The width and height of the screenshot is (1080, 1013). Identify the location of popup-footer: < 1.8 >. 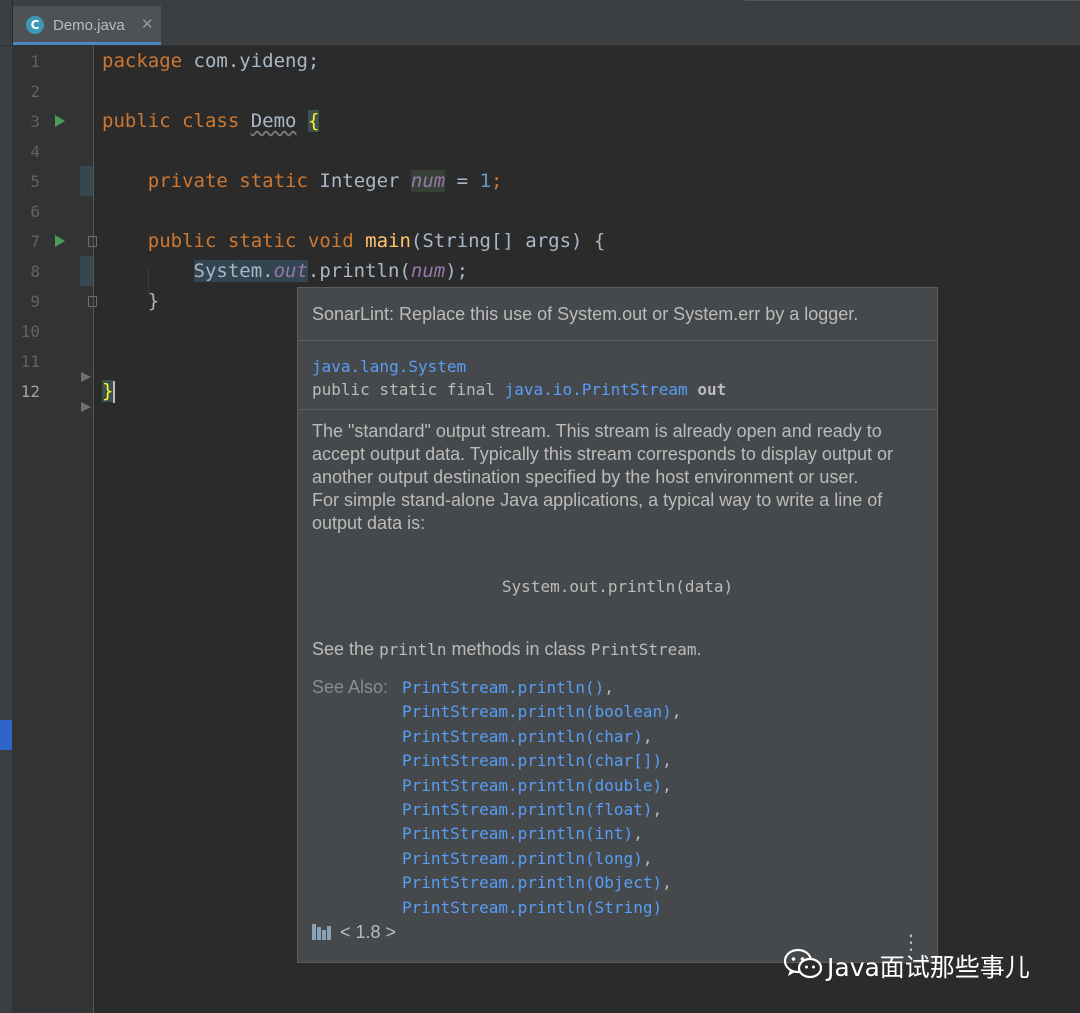
(354, 932).